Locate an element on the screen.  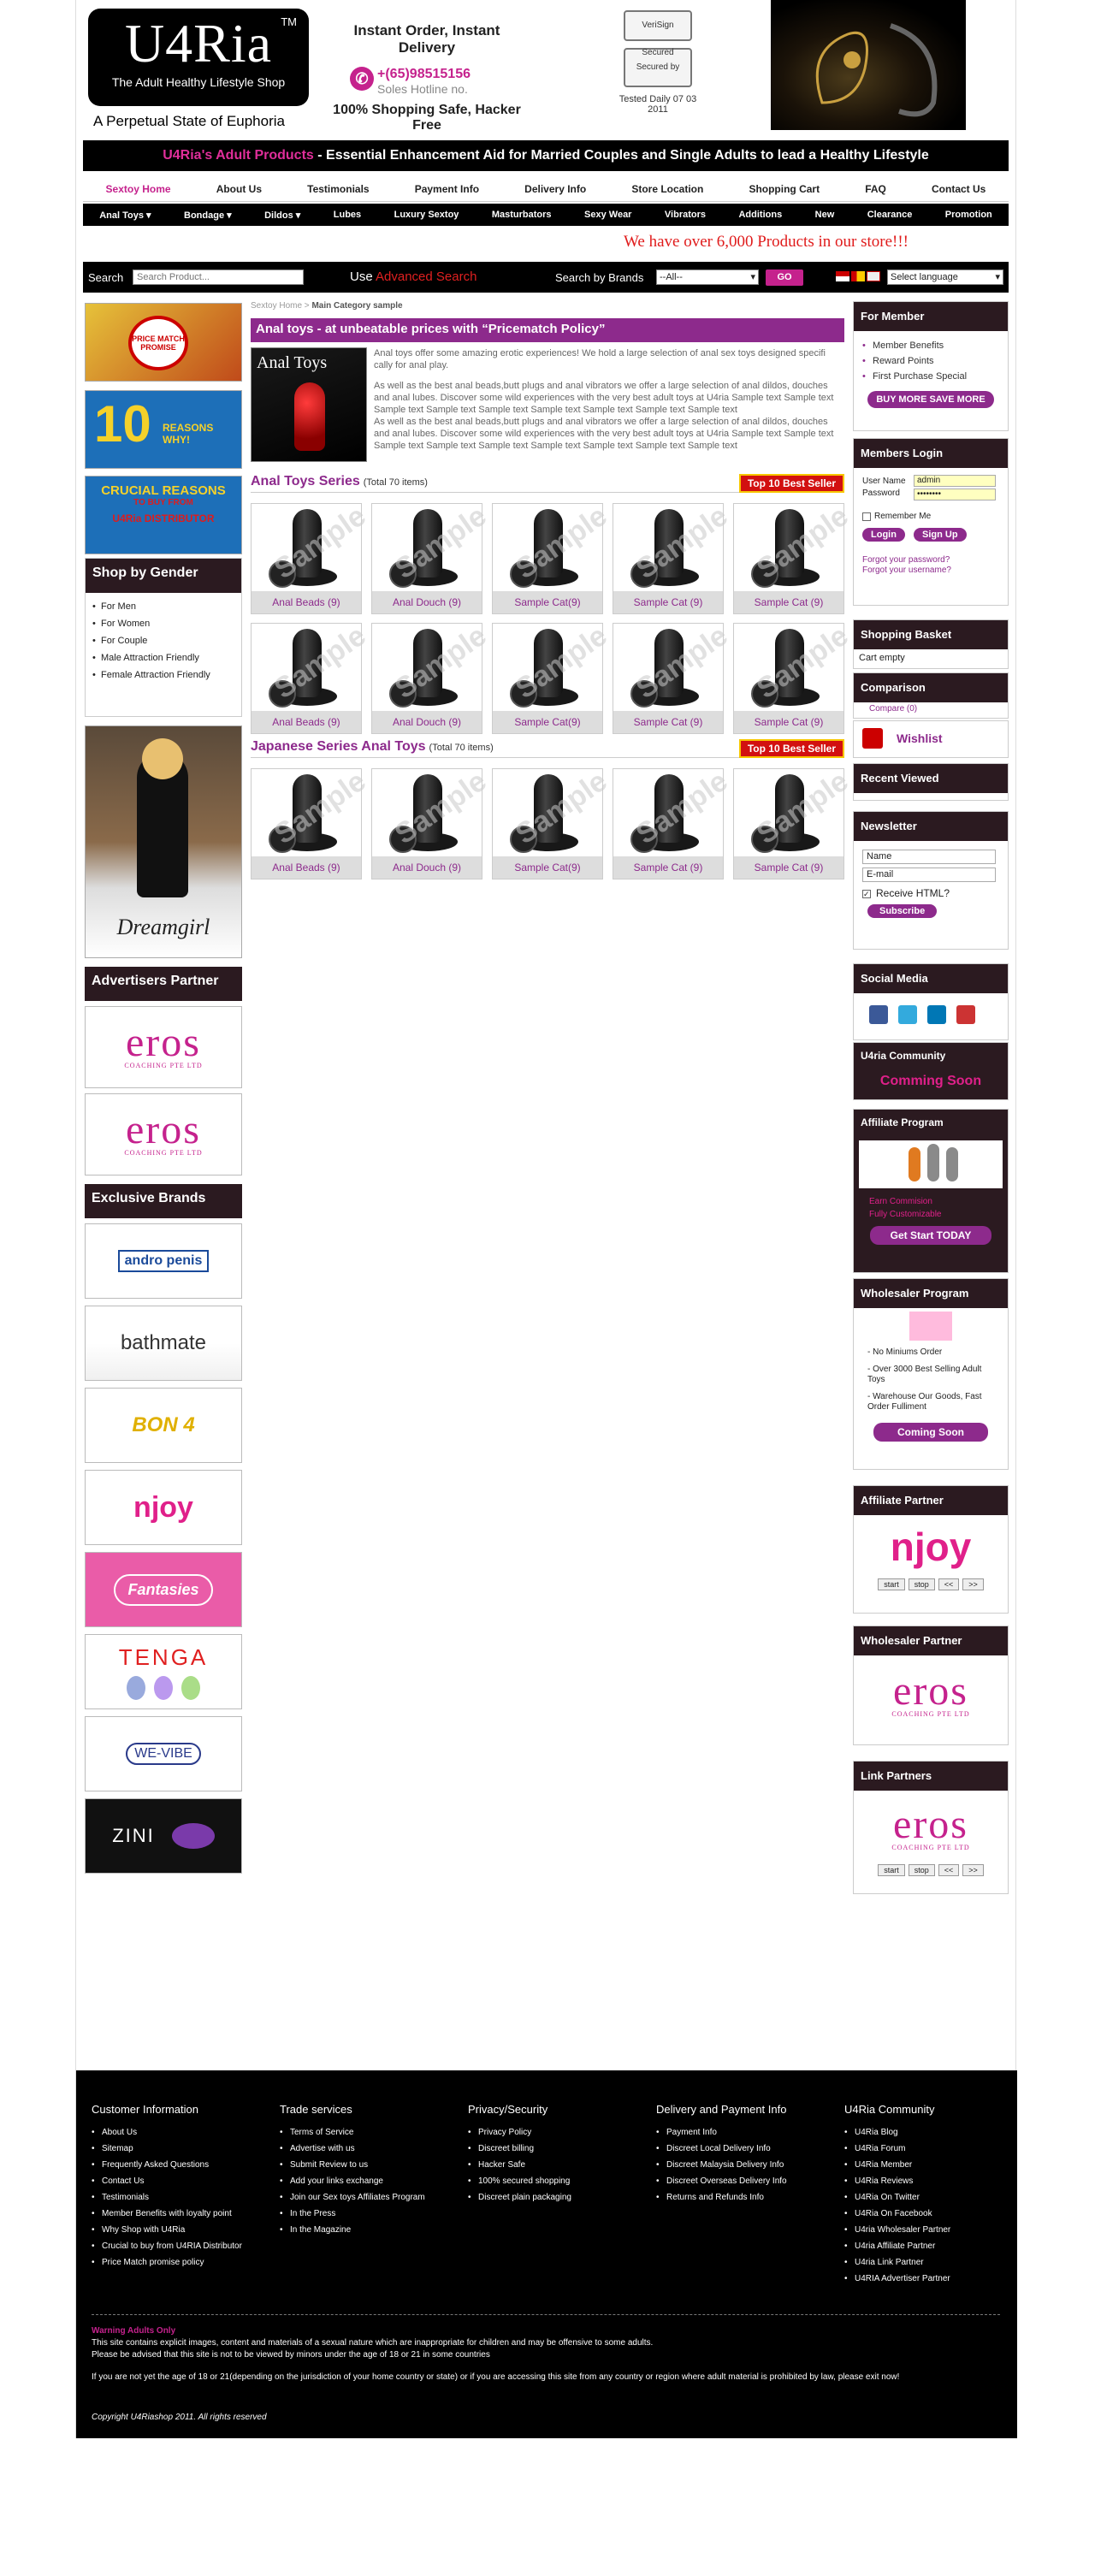
footer-link: U4Ria Reviews is located at coordinates (929, 2181).